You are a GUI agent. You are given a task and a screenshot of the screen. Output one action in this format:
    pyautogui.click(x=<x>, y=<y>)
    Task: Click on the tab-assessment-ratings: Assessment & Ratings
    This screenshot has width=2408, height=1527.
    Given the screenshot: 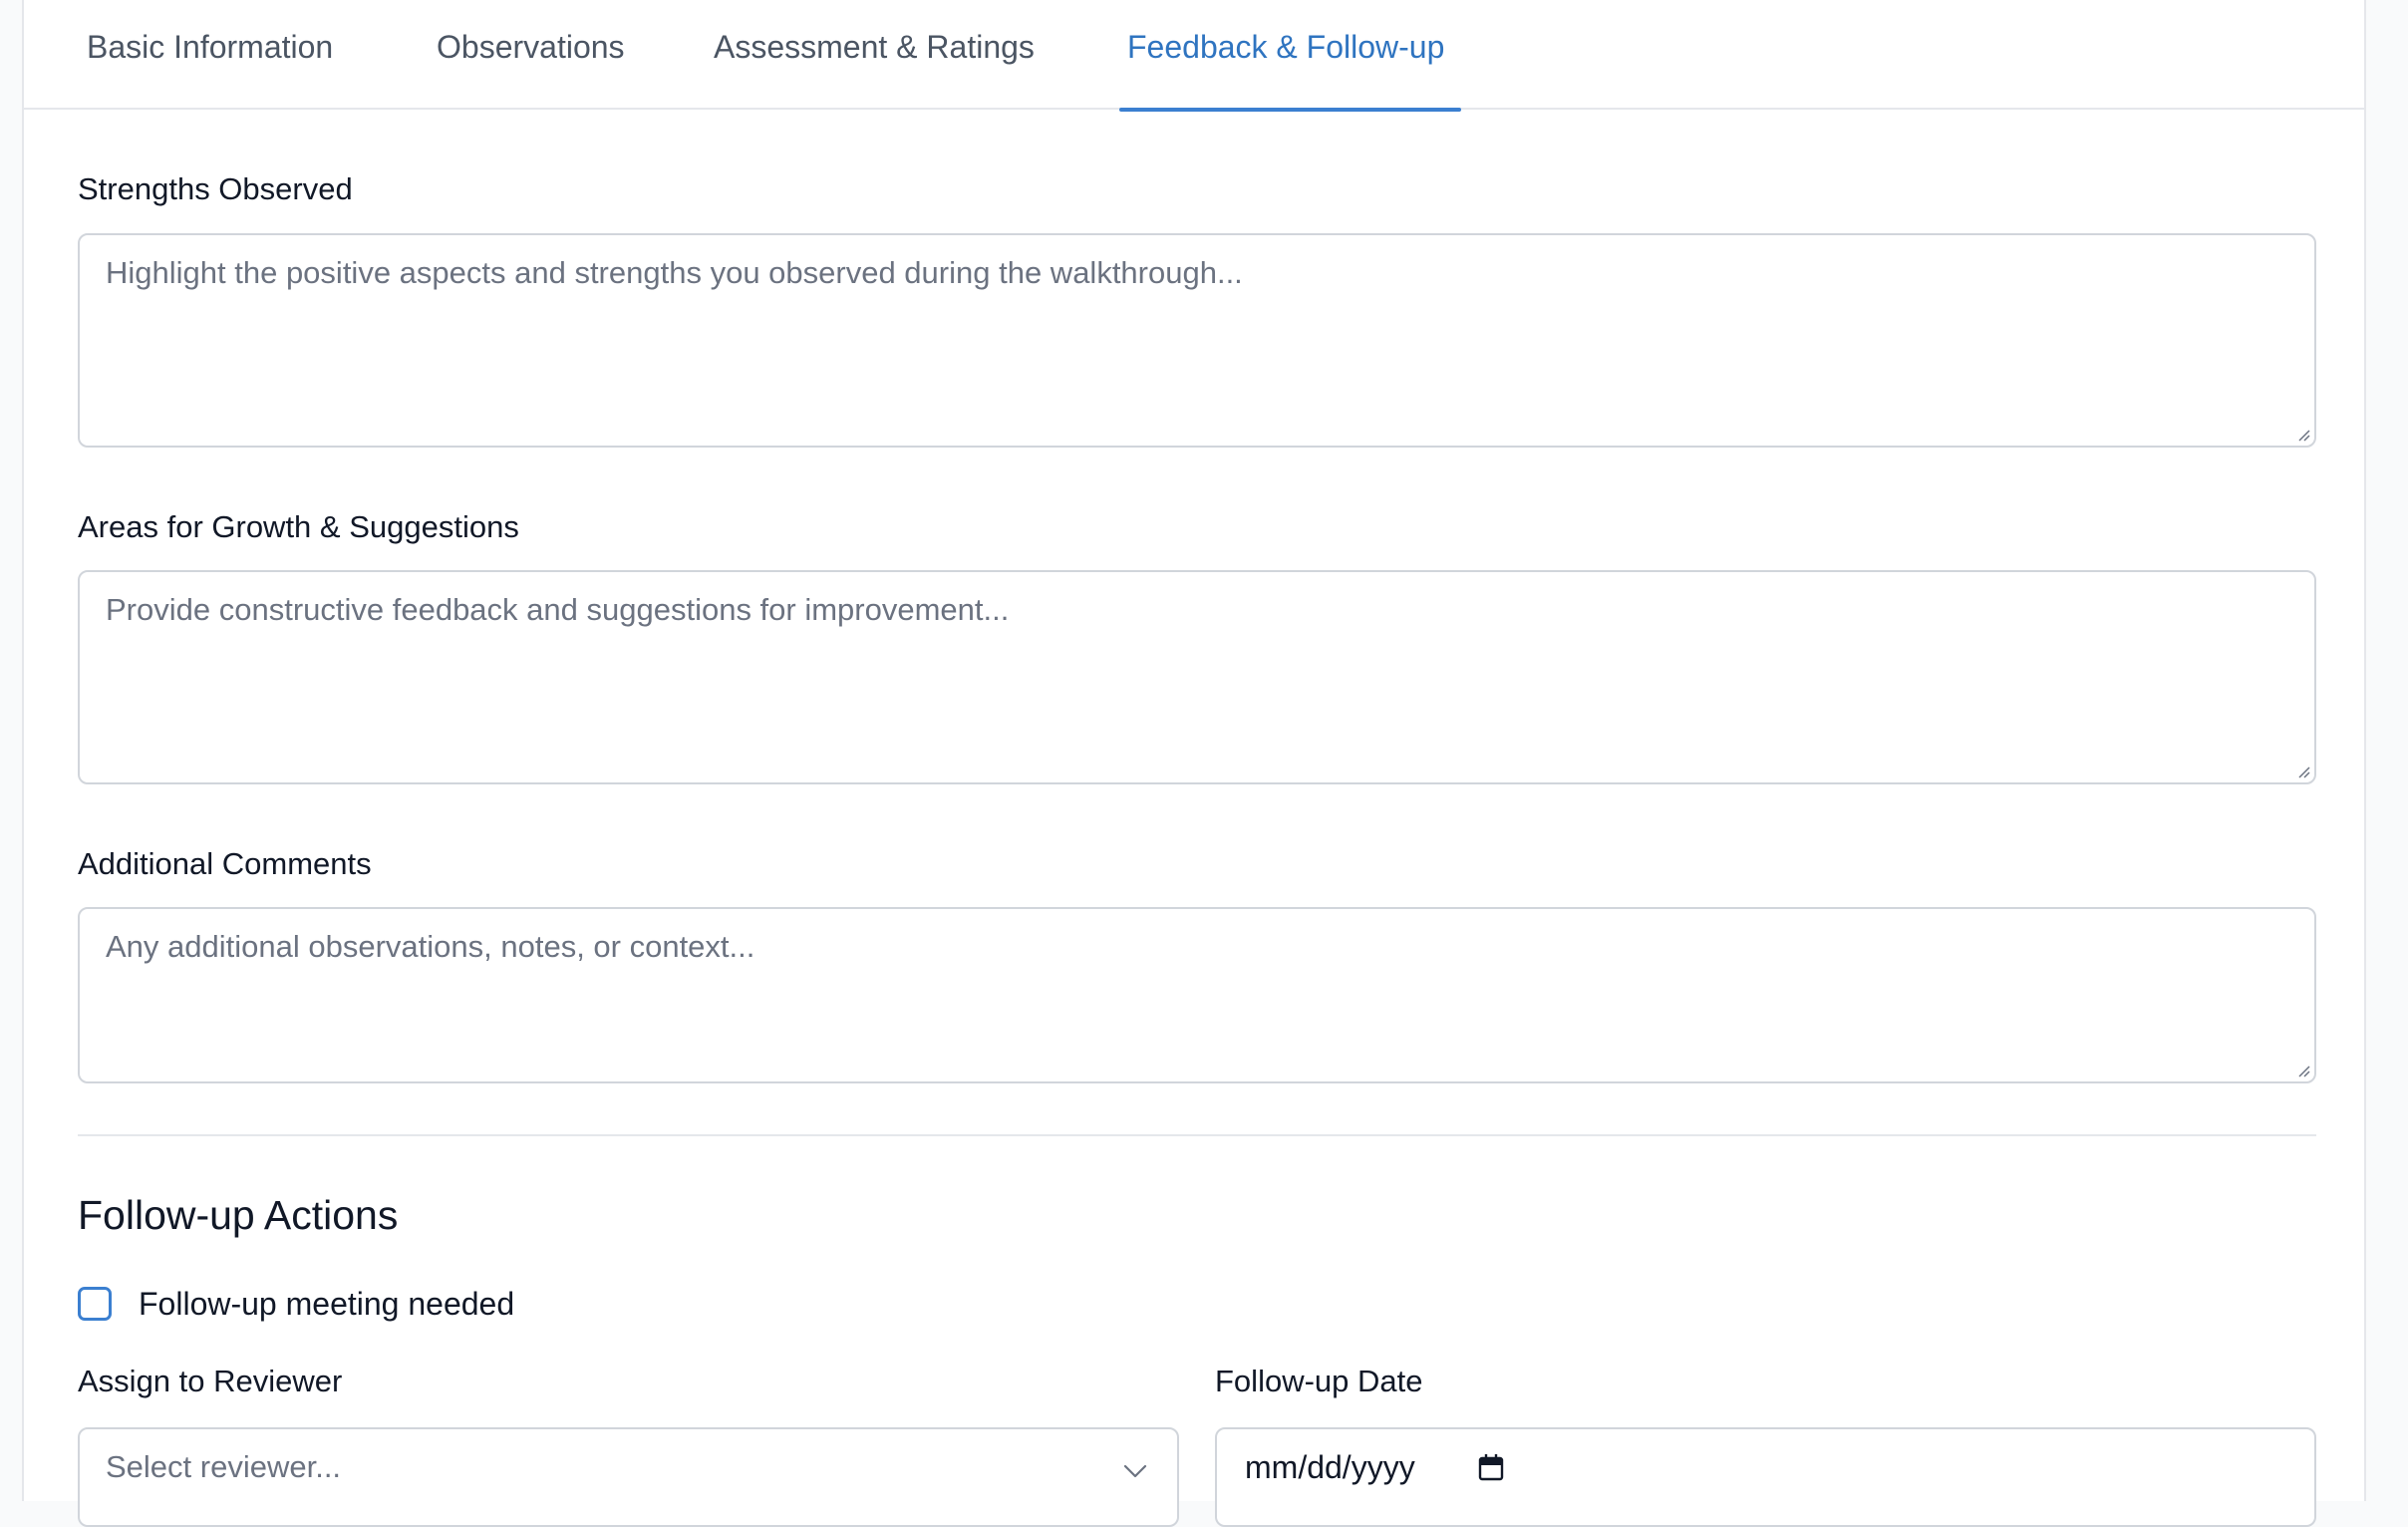 What is the action you would take?
    pyautogui.click(x=874, y=55)
    